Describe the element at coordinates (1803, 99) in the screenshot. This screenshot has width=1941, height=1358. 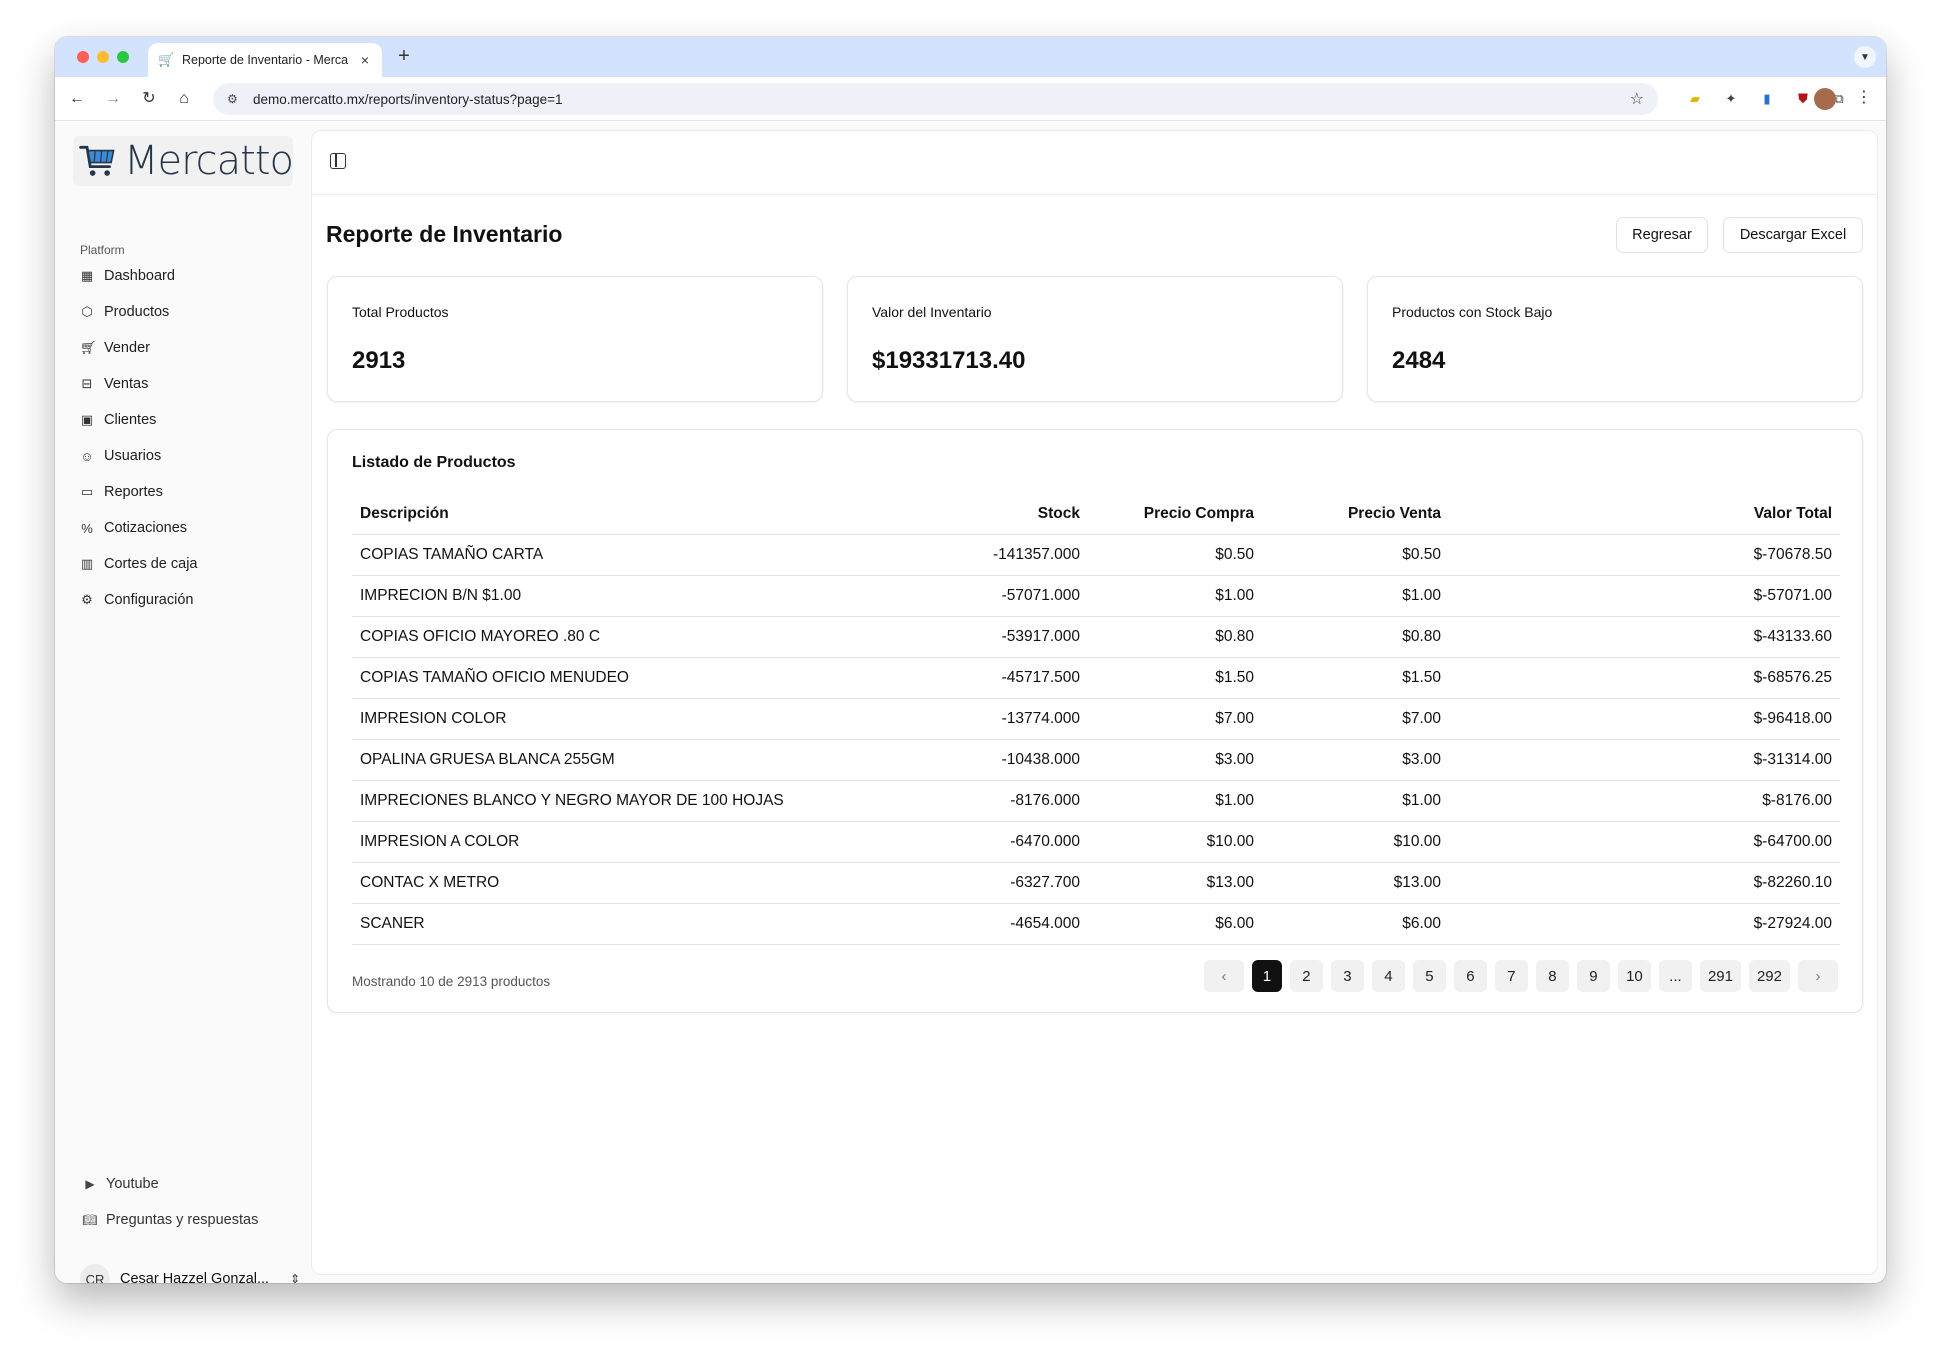
I see `ublock-shield-icon: ⛊` at that location.